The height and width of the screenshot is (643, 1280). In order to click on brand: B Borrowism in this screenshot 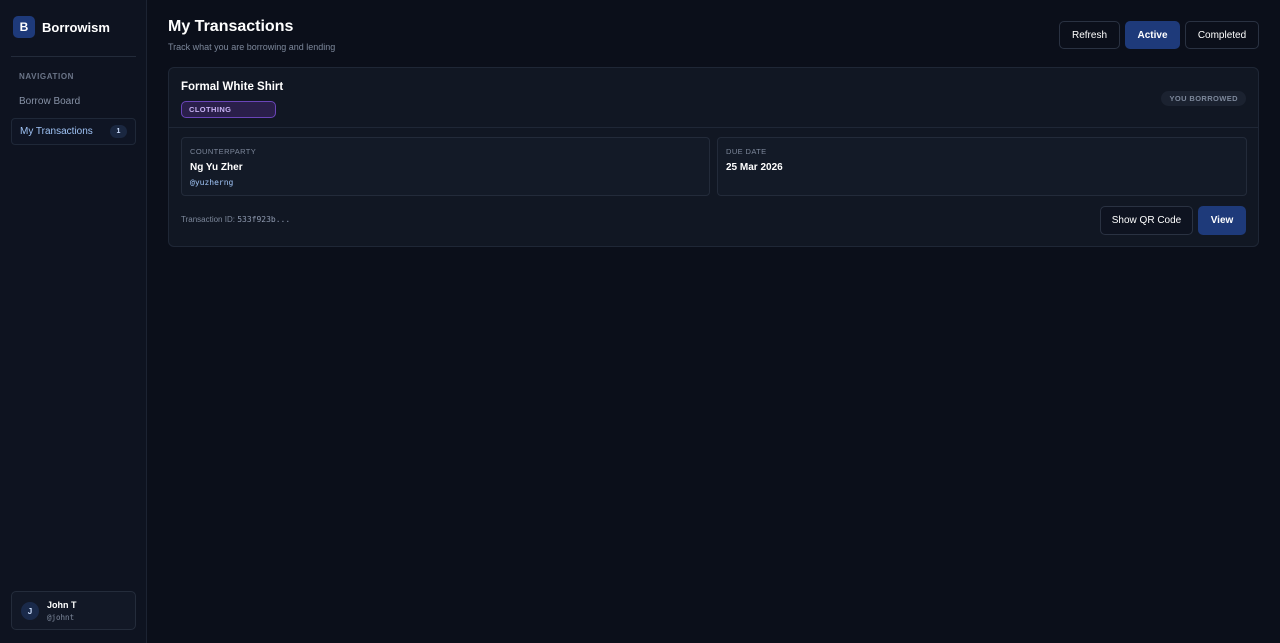, I will do `click(61, 27)`.